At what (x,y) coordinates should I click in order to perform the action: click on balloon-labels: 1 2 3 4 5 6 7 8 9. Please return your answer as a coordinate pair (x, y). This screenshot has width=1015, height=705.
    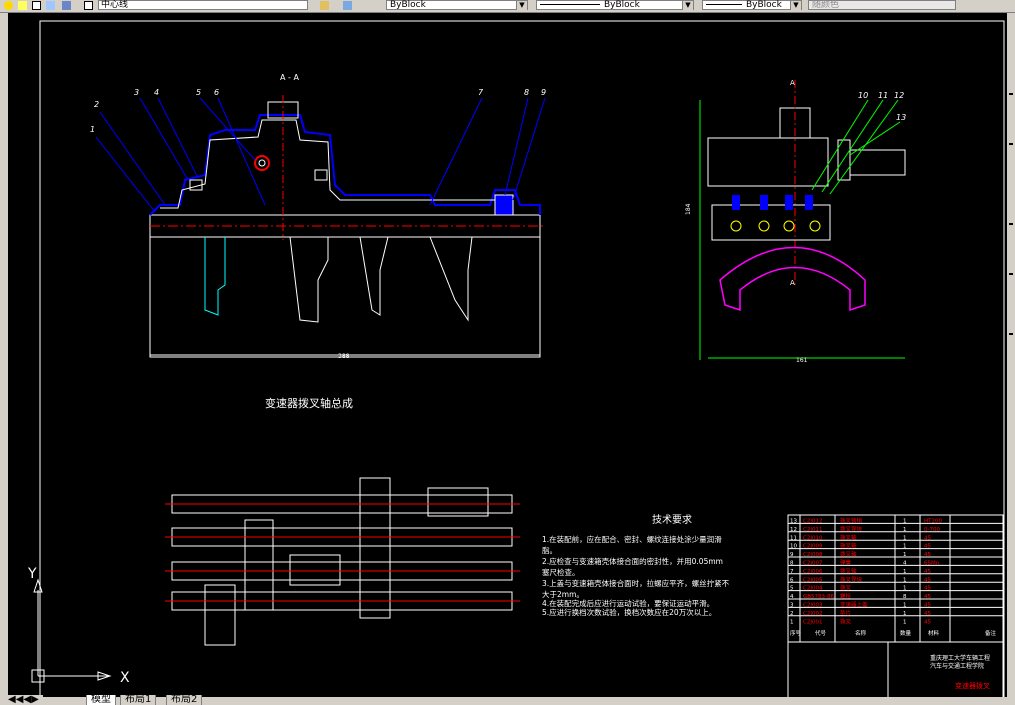
    Looking at the image, I should click on (318, 111).